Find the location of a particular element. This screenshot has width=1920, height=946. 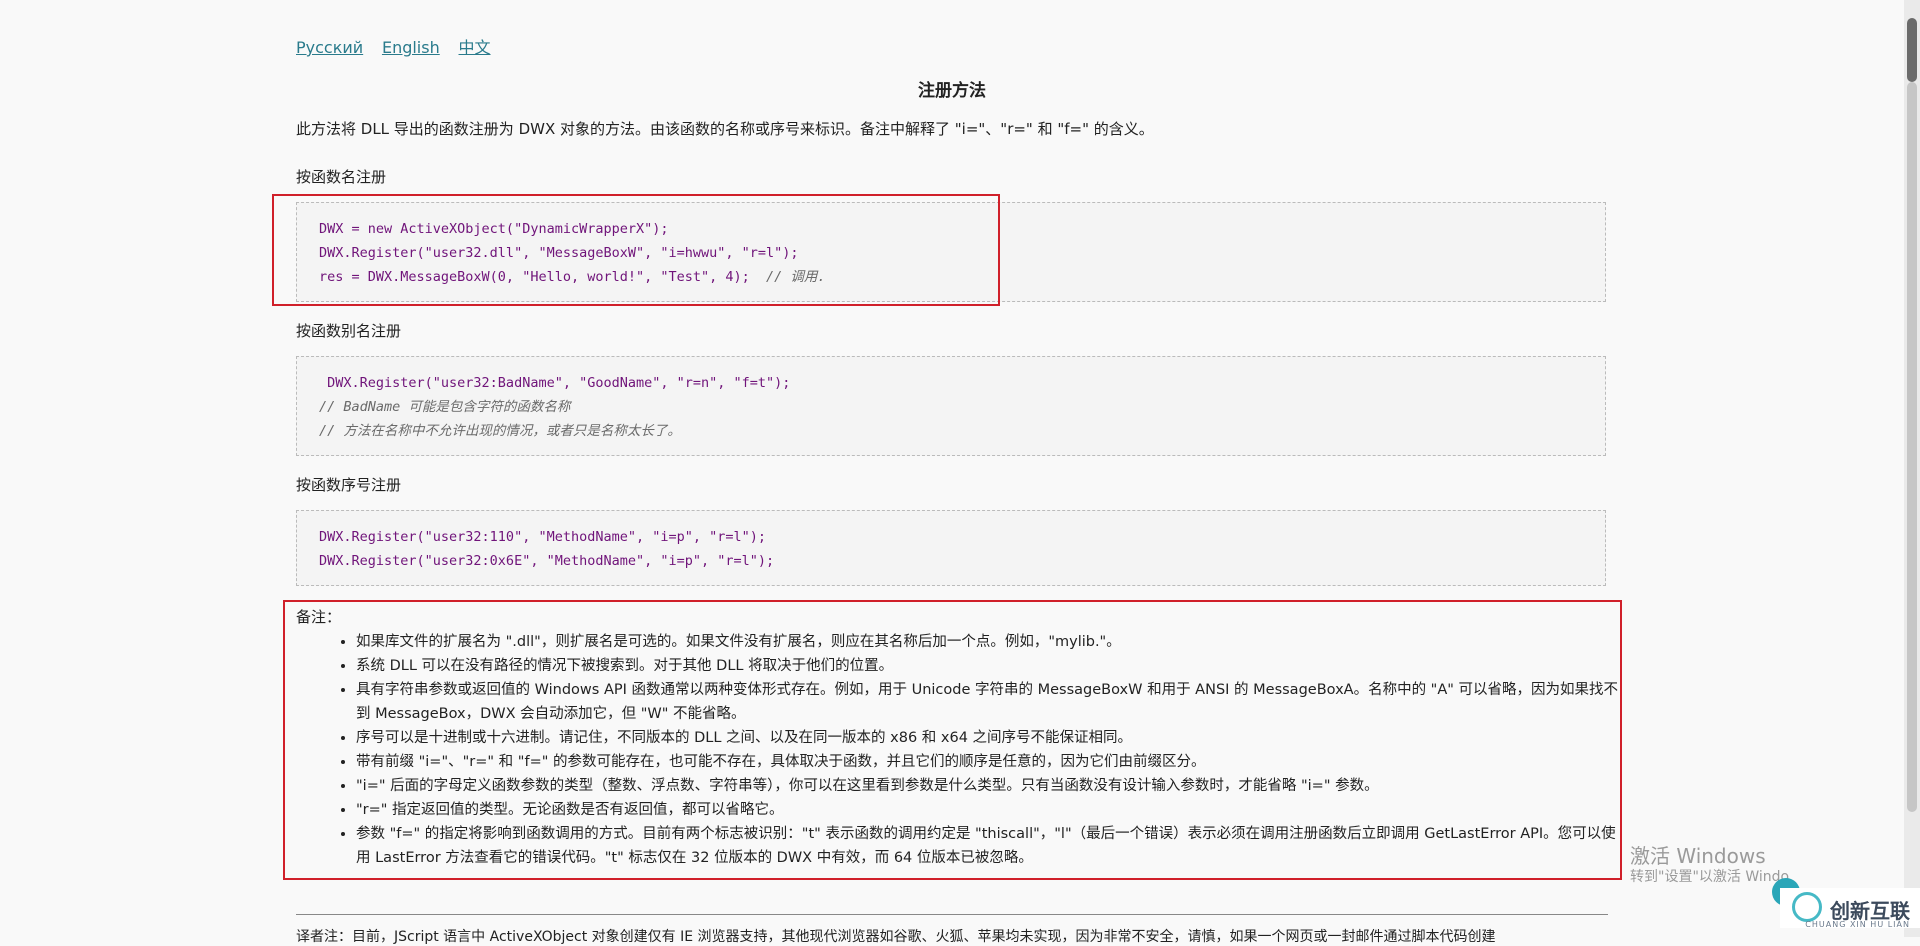

activate-windows-title: 激活 Windows is located at coordinates (1698, 856).